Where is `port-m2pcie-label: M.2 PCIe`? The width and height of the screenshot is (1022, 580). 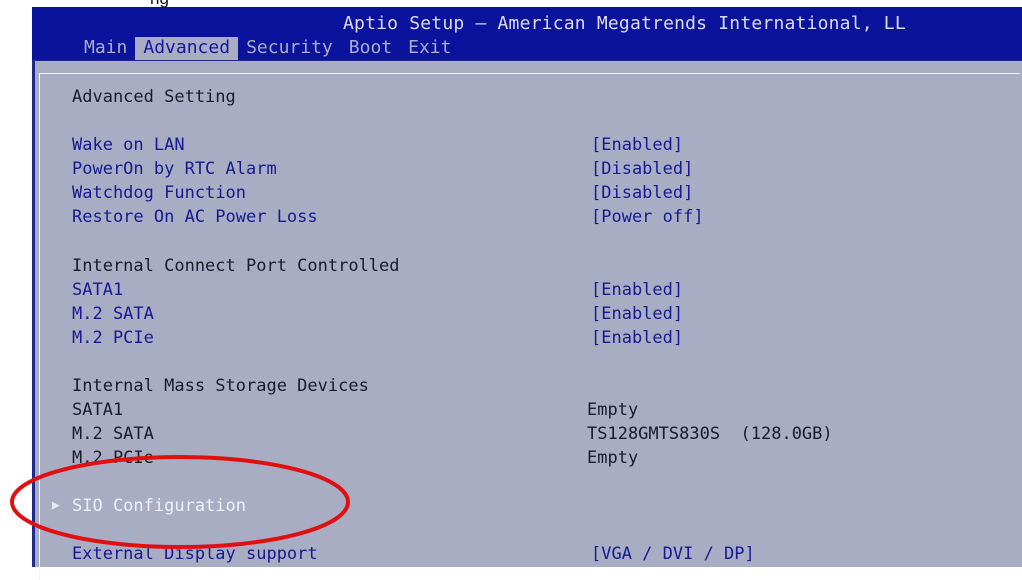 port-m2pcie-label: M.2 PCIe is located at coordinates (113, 338).